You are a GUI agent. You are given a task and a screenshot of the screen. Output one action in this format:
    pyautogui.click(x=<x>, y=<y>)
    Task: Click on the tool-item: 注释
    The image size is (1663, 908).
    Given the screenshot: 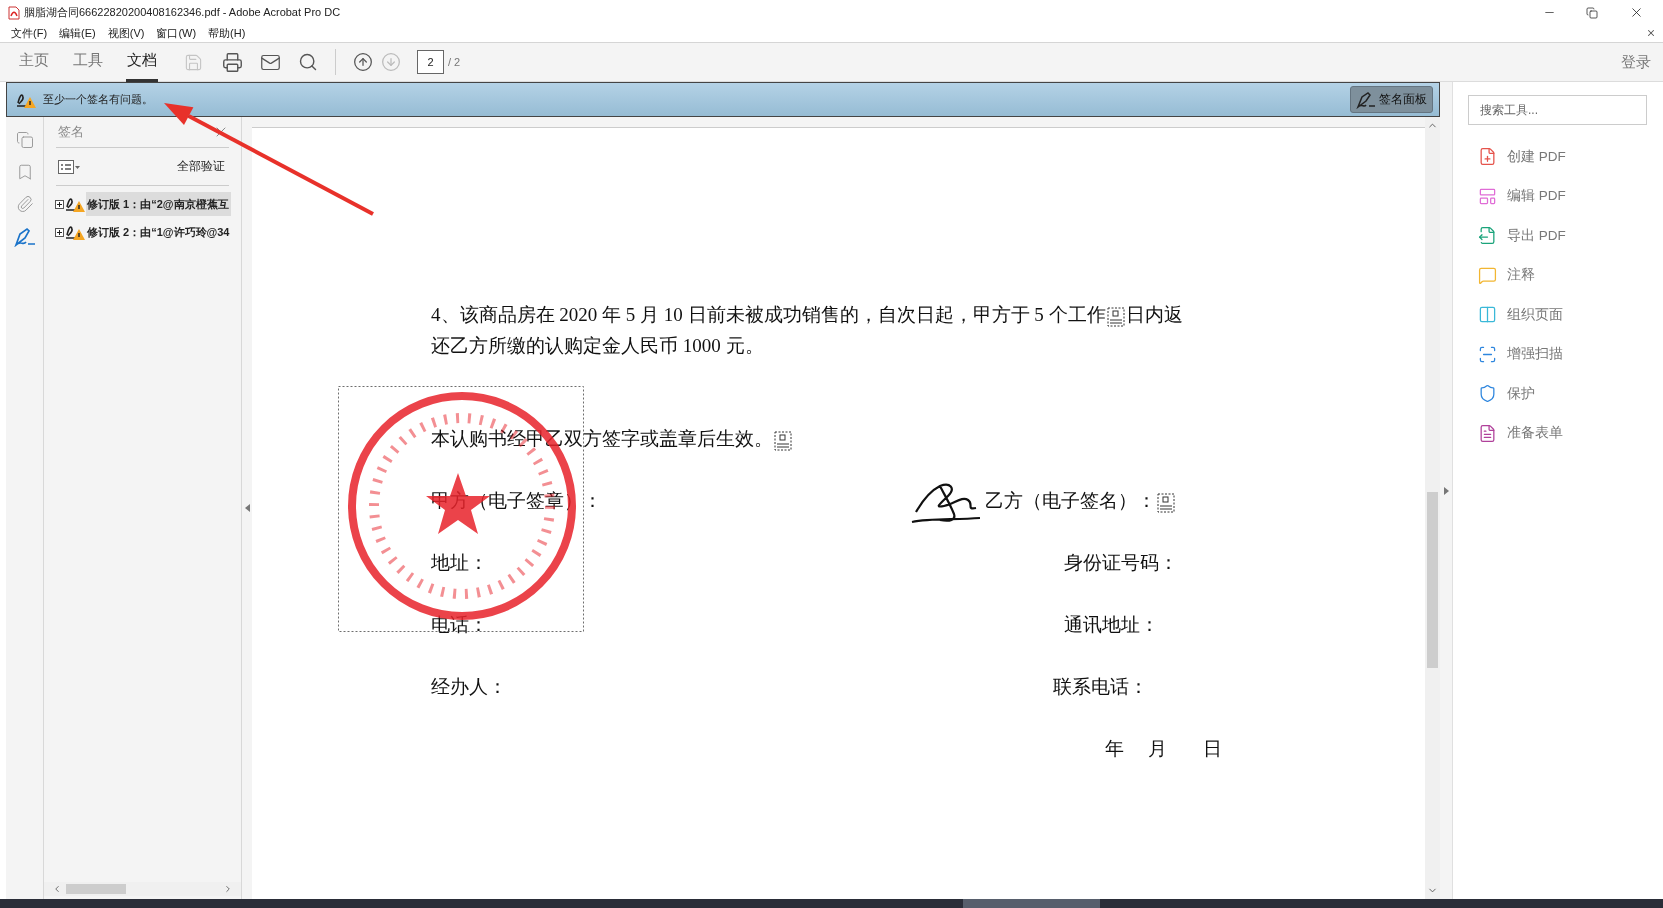 What is the action you would take?
    pyautogui.click(x=1521, y=275)
    